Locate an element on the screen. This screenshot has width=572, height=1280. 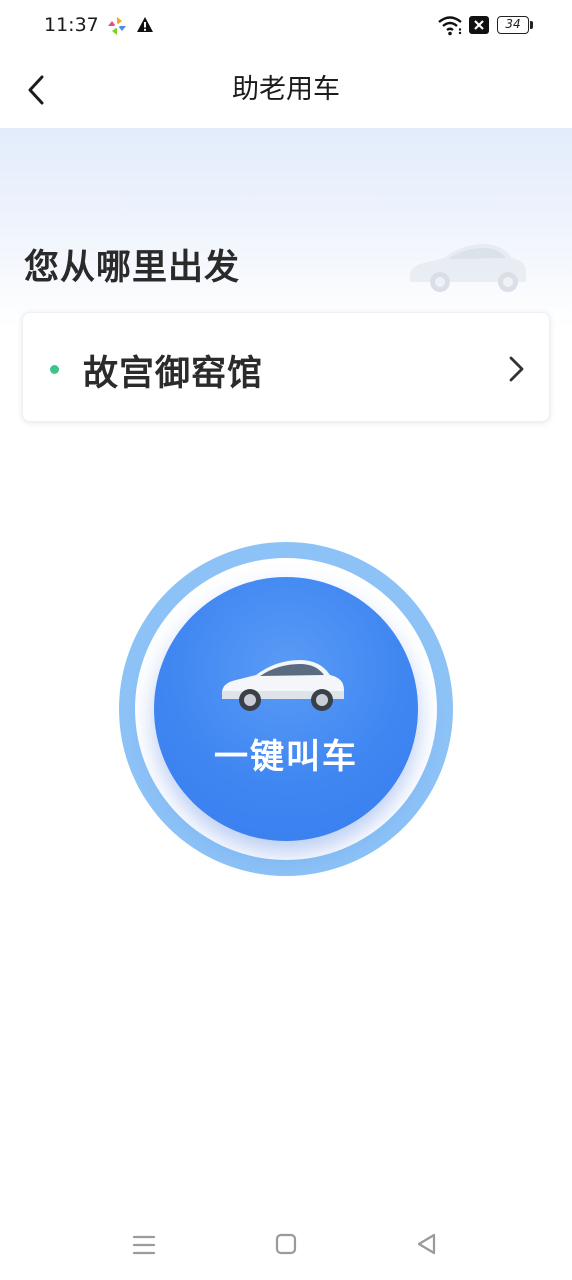
back-button is located at coordinates (36, 90).